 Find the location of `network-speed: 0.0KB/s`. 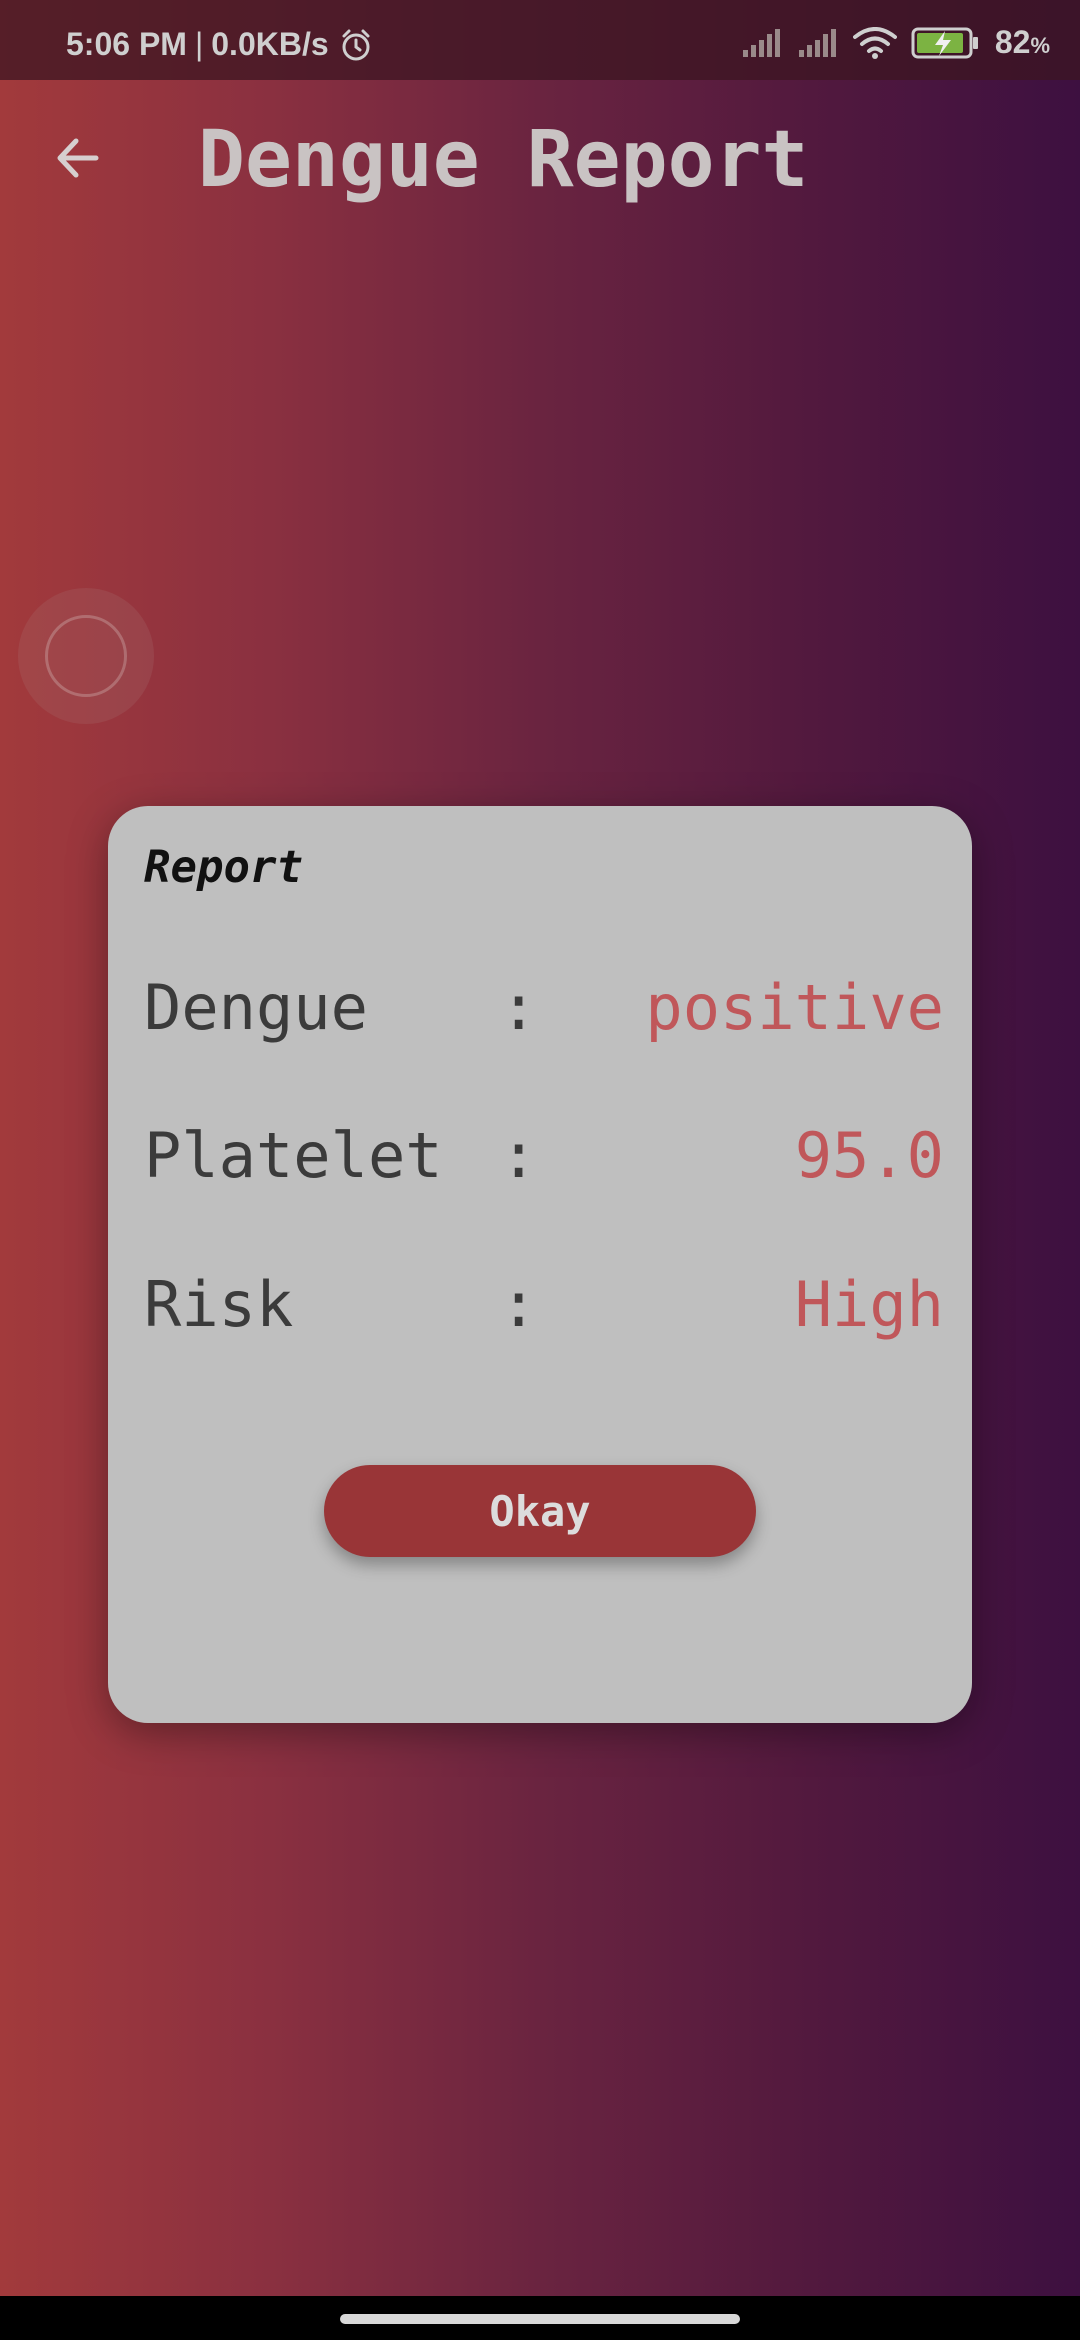

network-speed: 0.0KB/s is located at coordinates (270, 44).